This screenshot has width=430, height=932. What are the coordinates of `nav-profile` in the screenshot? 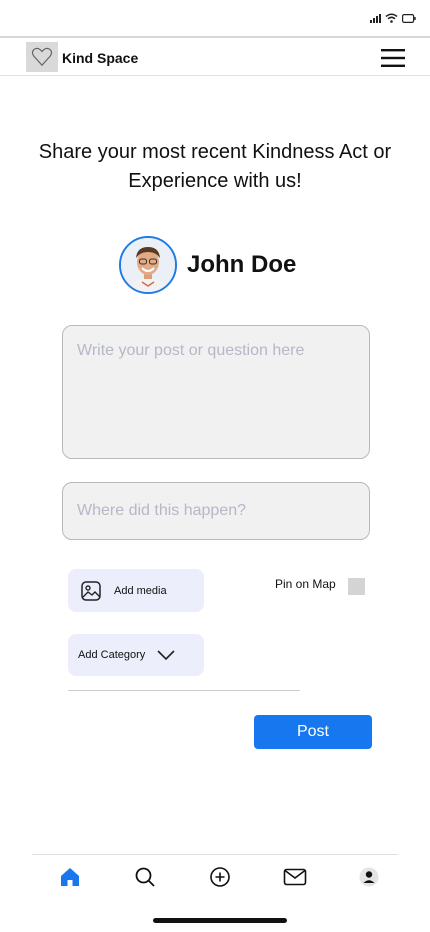 It's located at (369, 877).